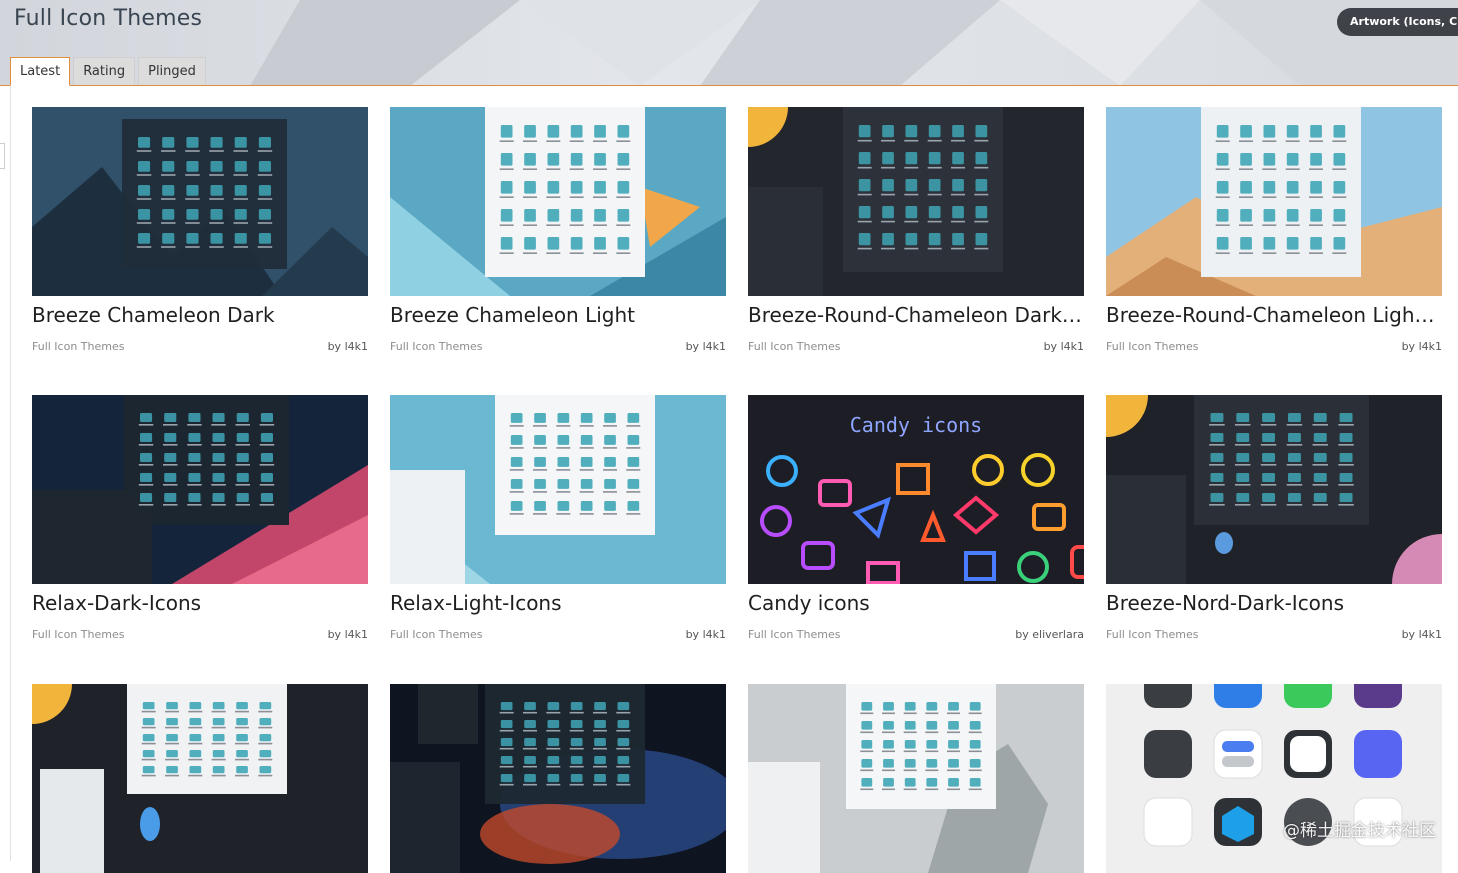  What do you see at coordinates (1397, 22) in the screenshot?
I see `category-pill: Artwork (Icons, Curso` at bounding box center [1397, 22].